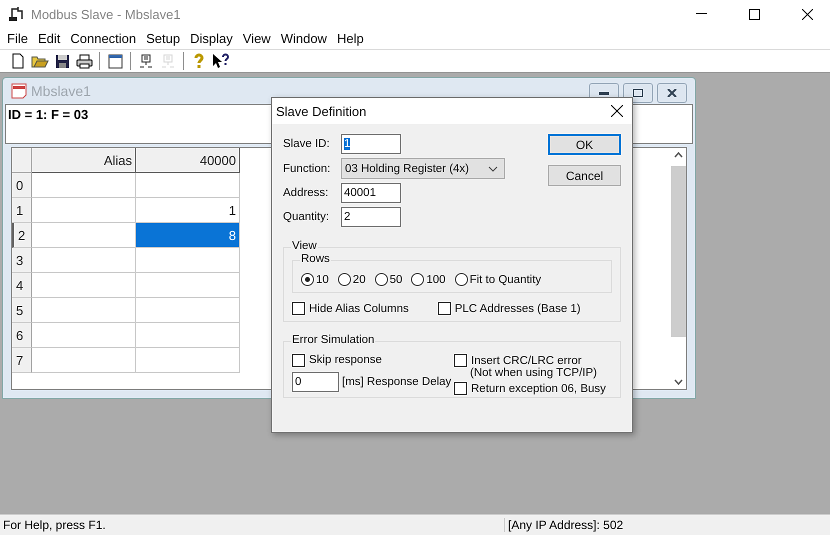  Describe the element at coordinates (436, 280) in the screenshot. I see `radio-label: 100` at that location.